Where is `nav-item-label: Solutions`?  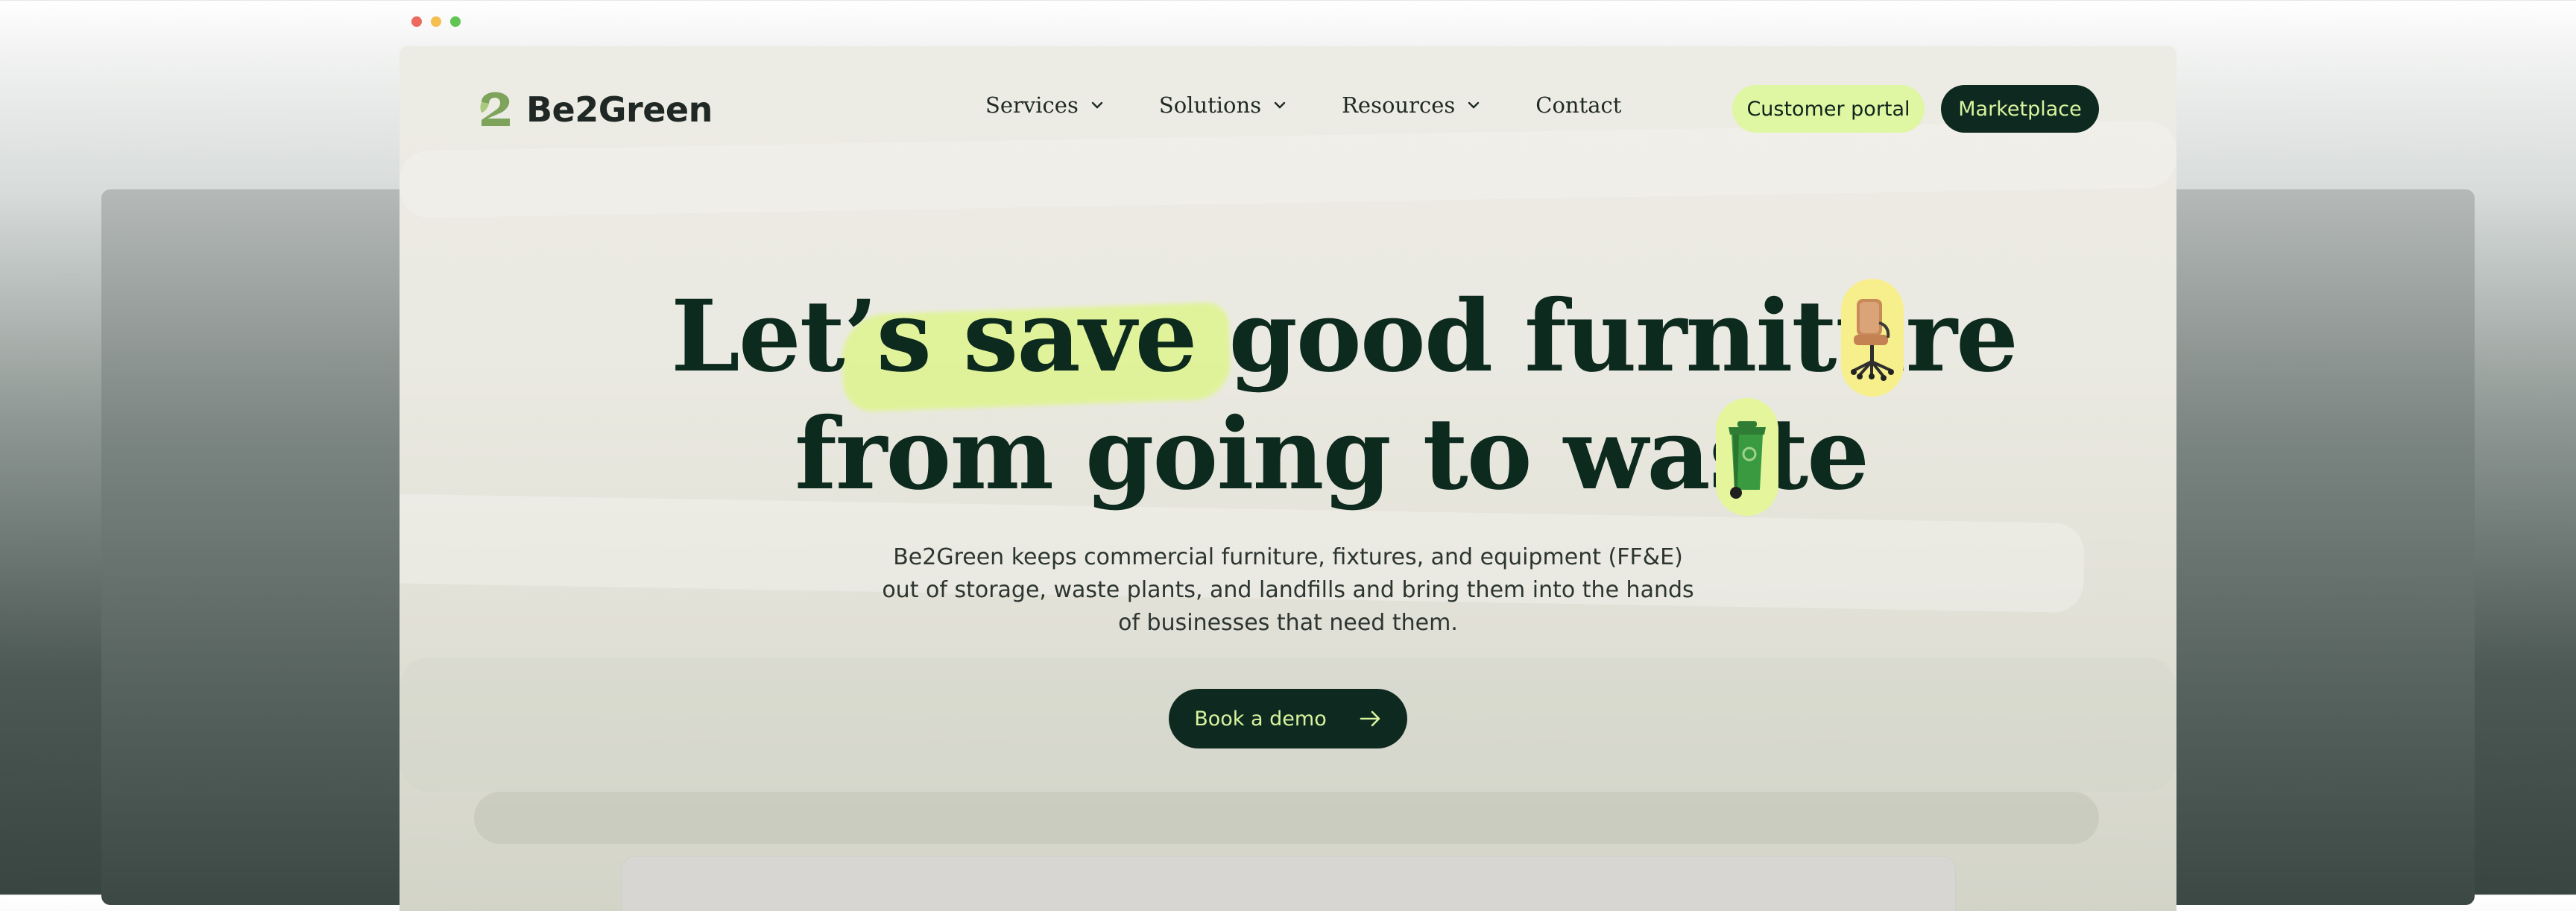
nav-item-label: Solutions is located at coordinates (1210, 105).